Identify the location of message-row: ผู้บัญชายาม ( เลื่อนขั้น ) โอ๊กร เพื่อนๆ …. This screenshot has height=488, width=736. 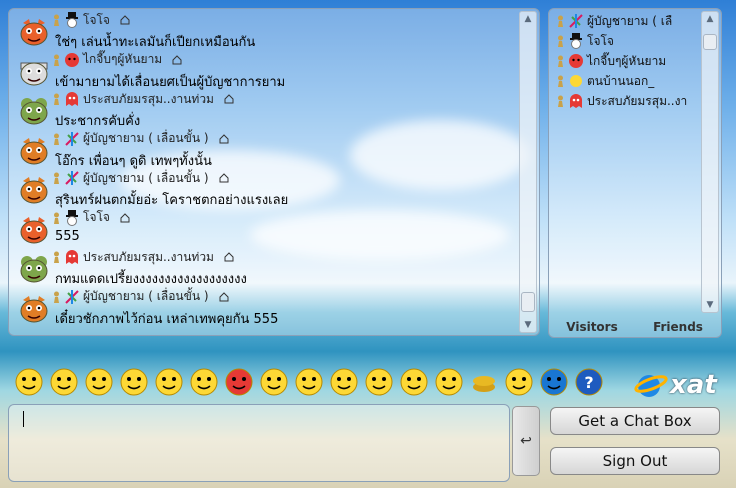
(264, 148).